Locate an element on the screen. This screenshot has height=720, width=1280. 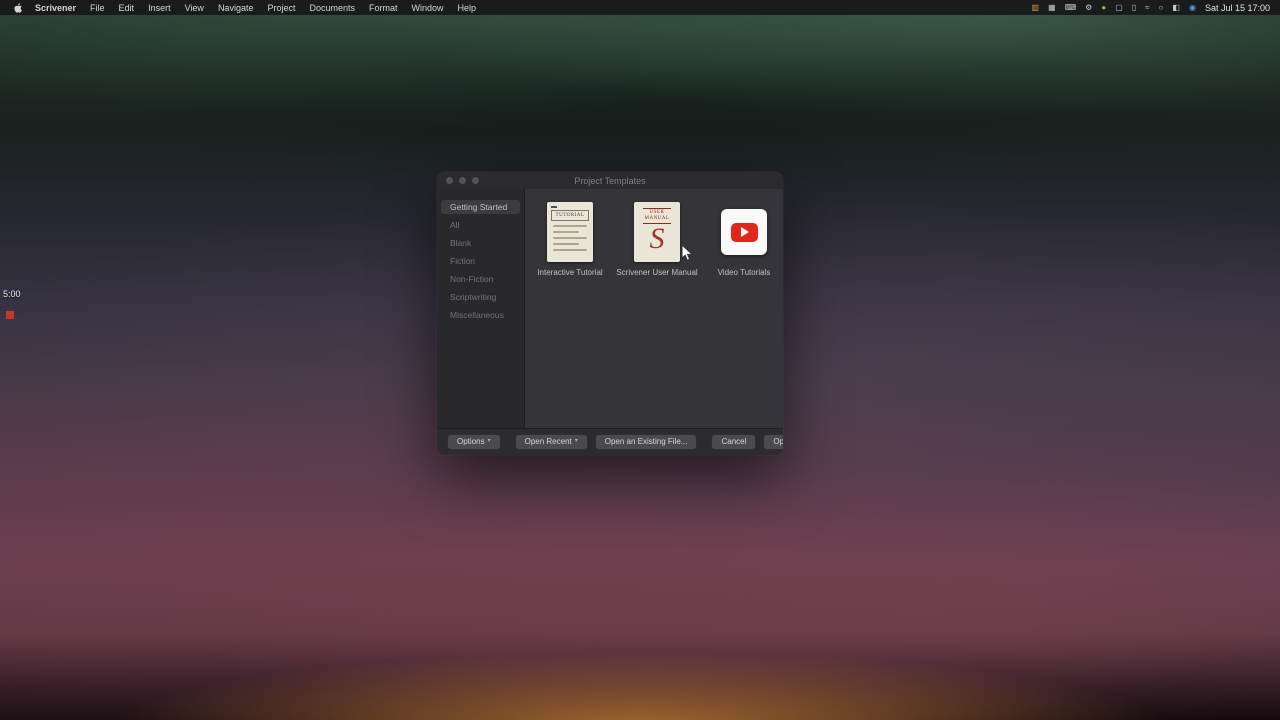
template-label: Video Tutorials is located at coordinates (744, 272).